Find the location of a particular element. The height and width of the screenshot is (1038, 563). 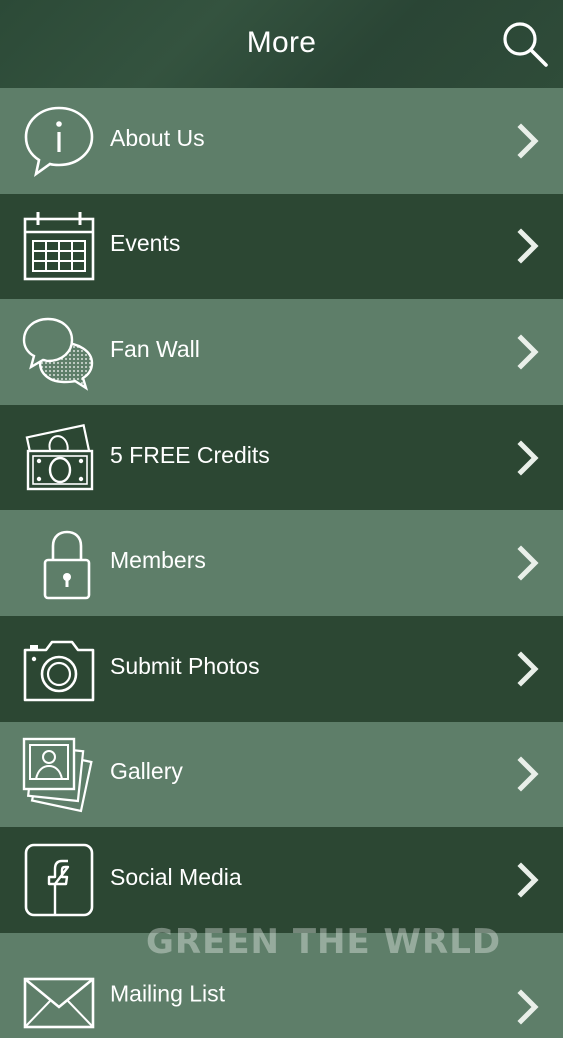

camera-icon is located at coordinates (59, 671).